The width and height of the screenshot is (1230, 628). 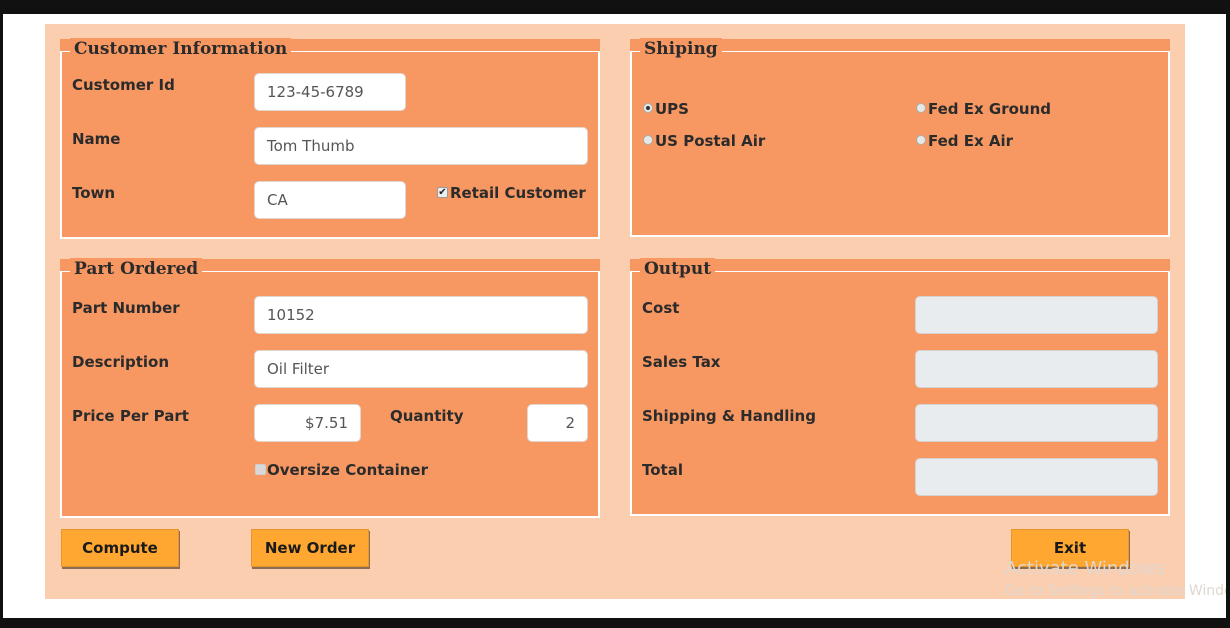 What do you see at coordinates (921, 108) in the screenshot?
I see `fedex-ground-radio` at bounding box center [921, 108].